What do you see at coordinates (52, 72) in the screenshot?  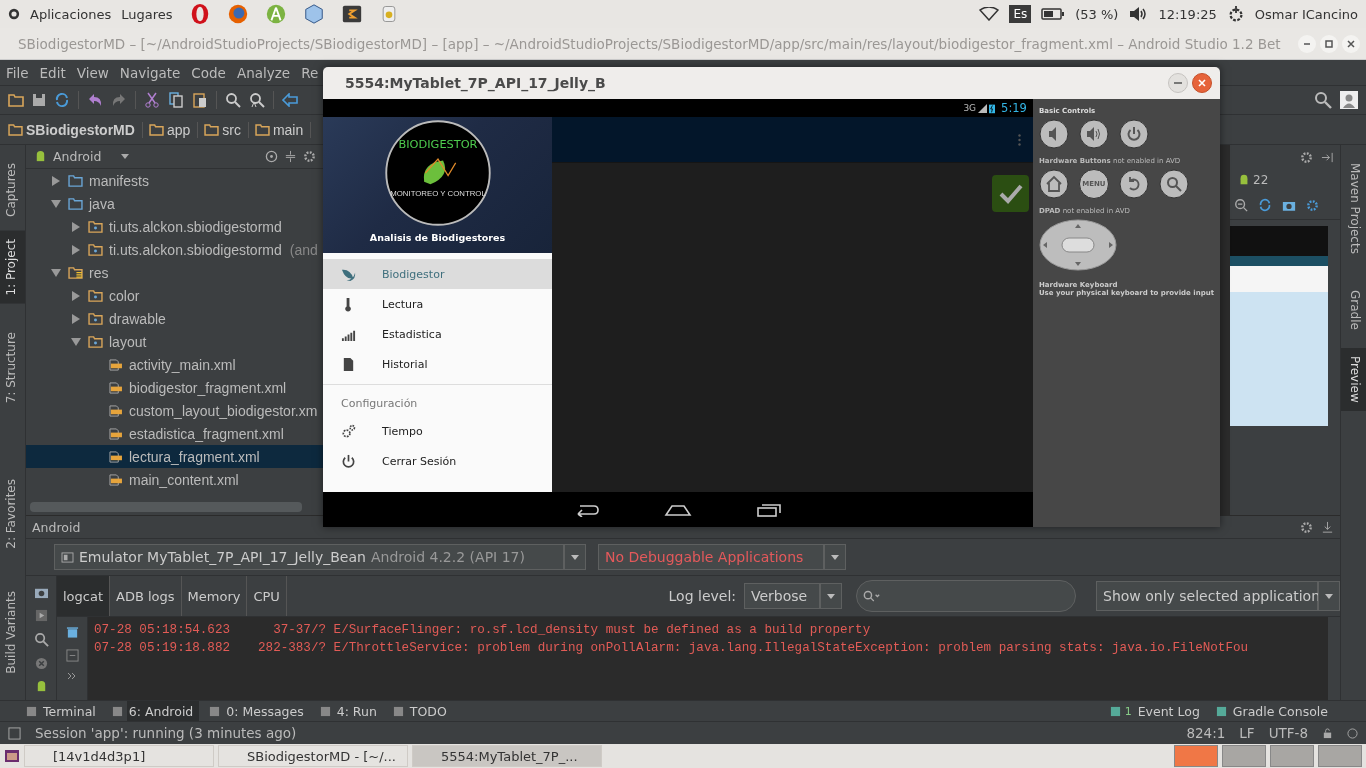 I see `menu-item: Edit` at bounding box center [52, 72].